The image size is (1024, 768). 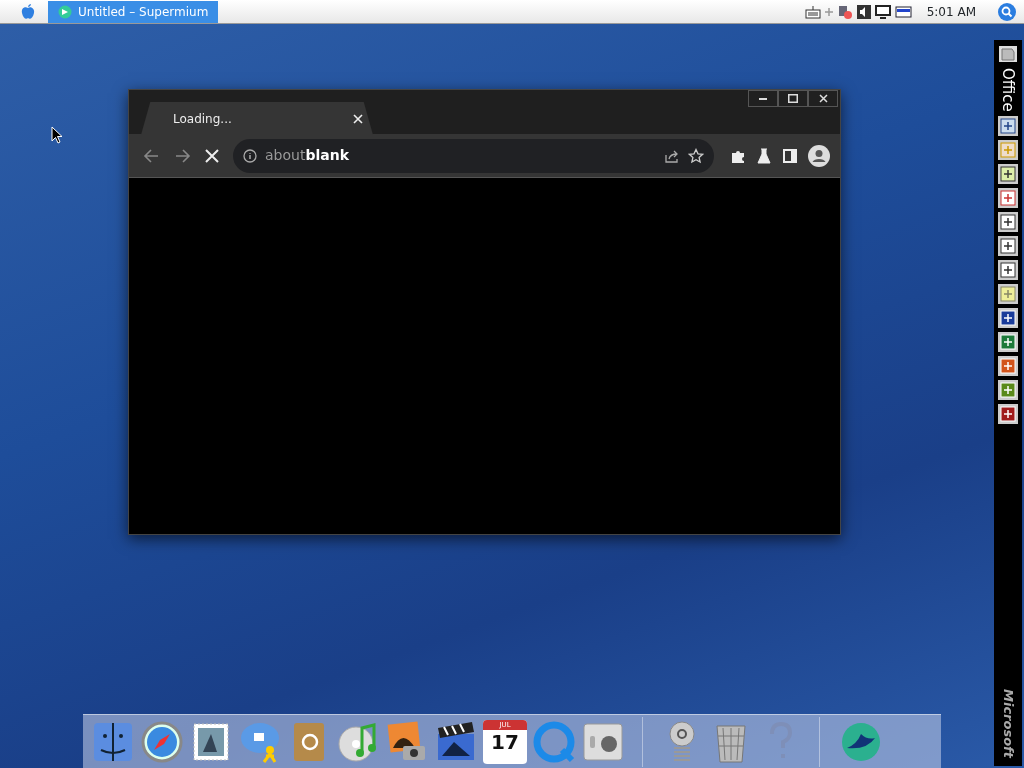 What do you see at coordinates (951, 12) in the screenshot?
I see `clock: 5:01 AM` at bounding box center [951, 12].